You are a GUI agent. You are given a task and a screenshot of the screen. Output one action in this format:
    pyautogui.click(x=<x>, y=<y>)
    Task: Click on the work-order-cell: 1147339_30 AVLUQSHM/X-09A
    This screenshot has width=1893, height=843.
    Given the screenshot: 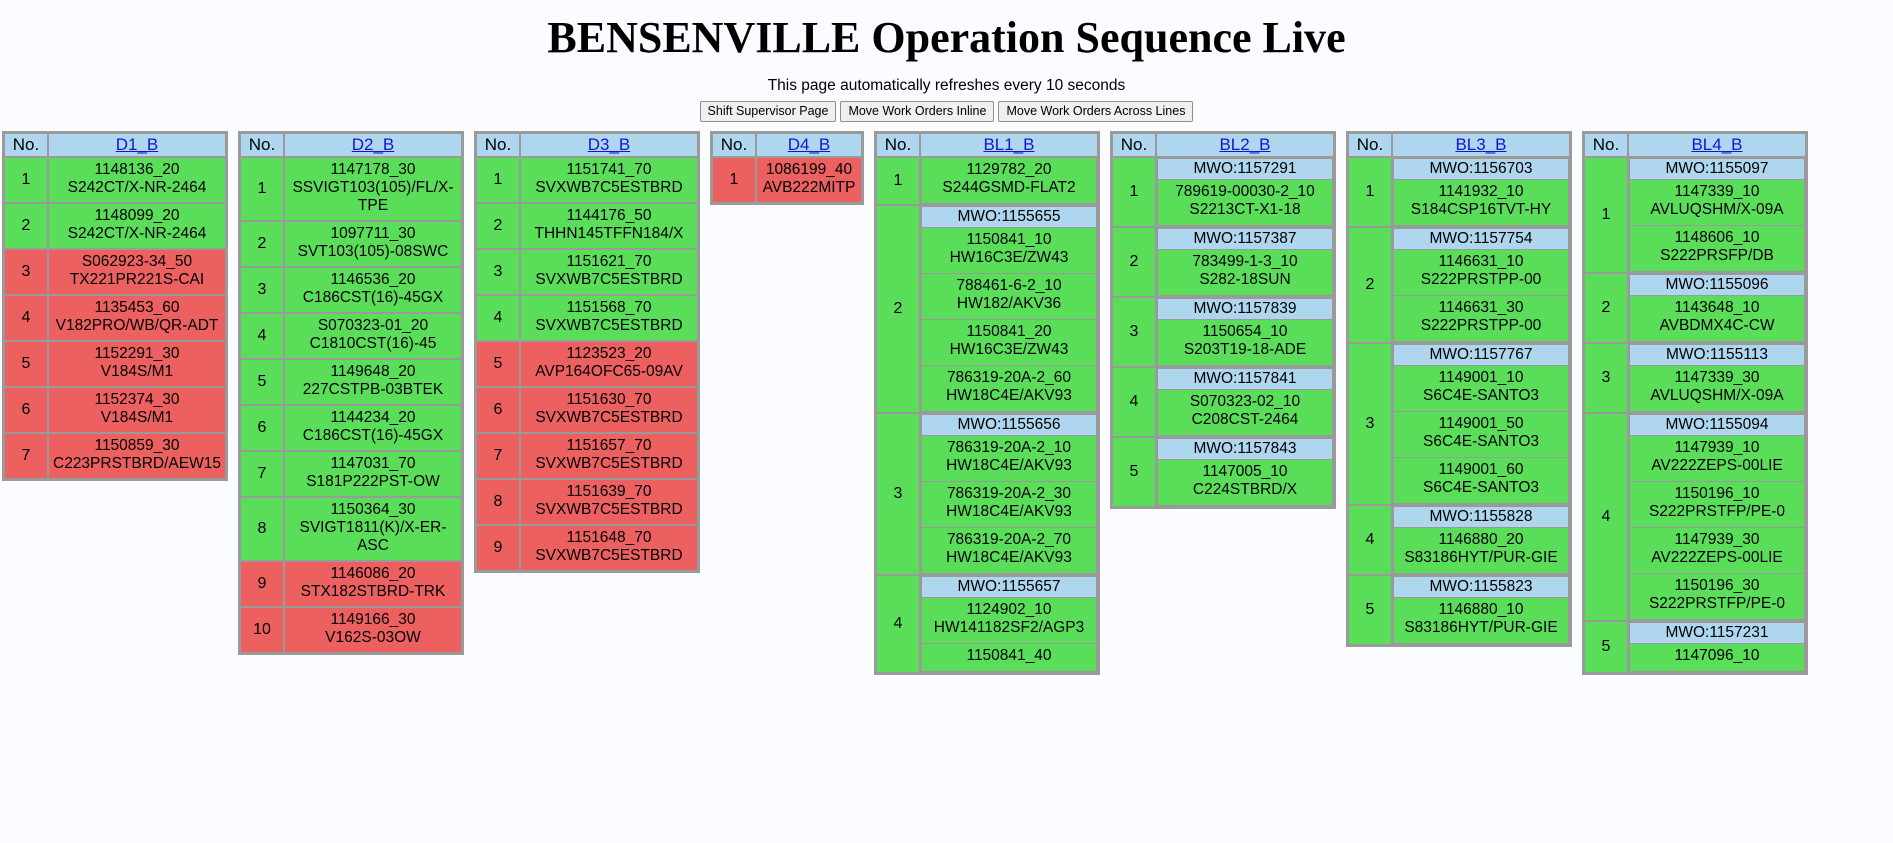 What is the action you would take?
    pyautogui.click(x=1717, y=389)
    